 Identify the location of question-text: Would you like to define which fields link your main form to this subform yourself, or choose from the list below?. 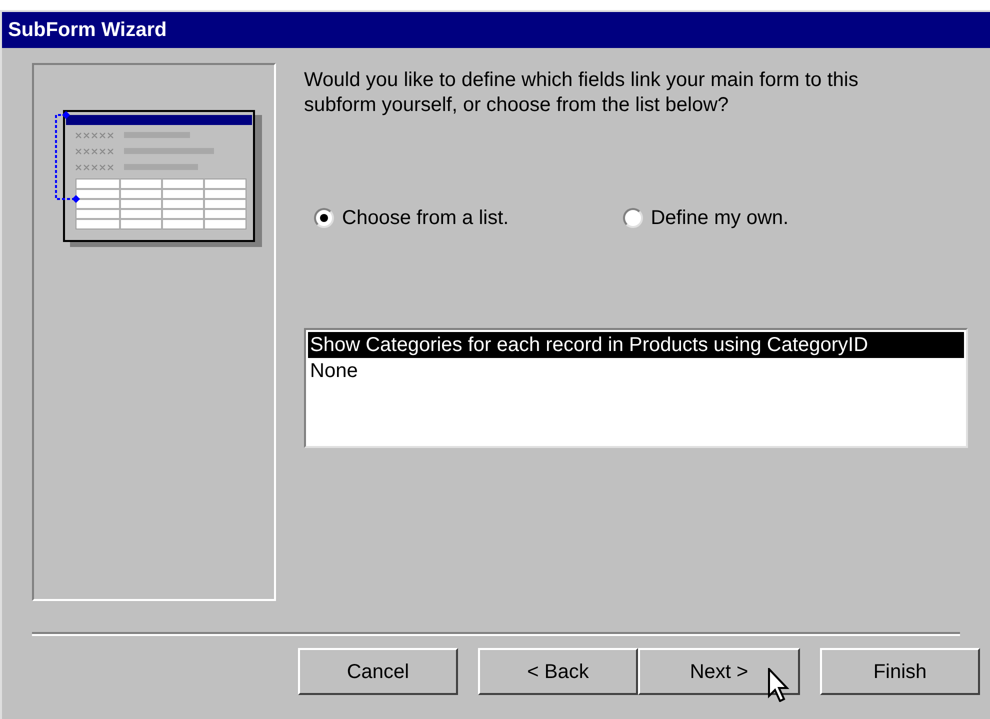
(582, 93).